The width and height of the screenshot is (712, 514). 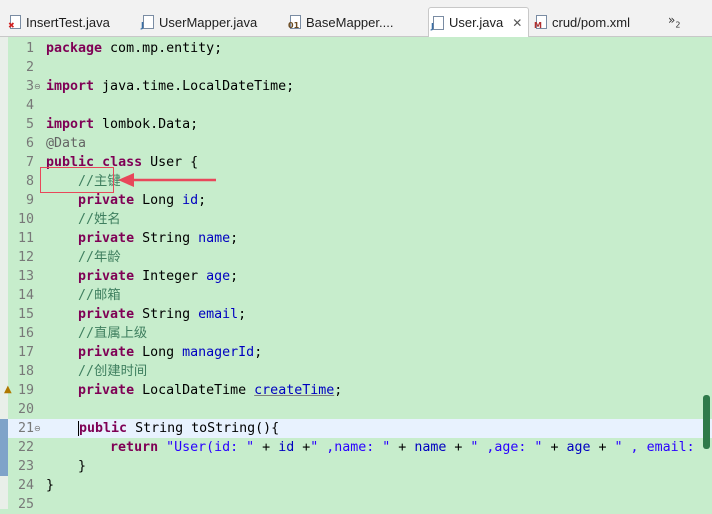 What do you see at coordinates (194, 86) in the screenshot?
I see `code-token: java.time.LocalDateTime;` at bounding box center [194, 86].